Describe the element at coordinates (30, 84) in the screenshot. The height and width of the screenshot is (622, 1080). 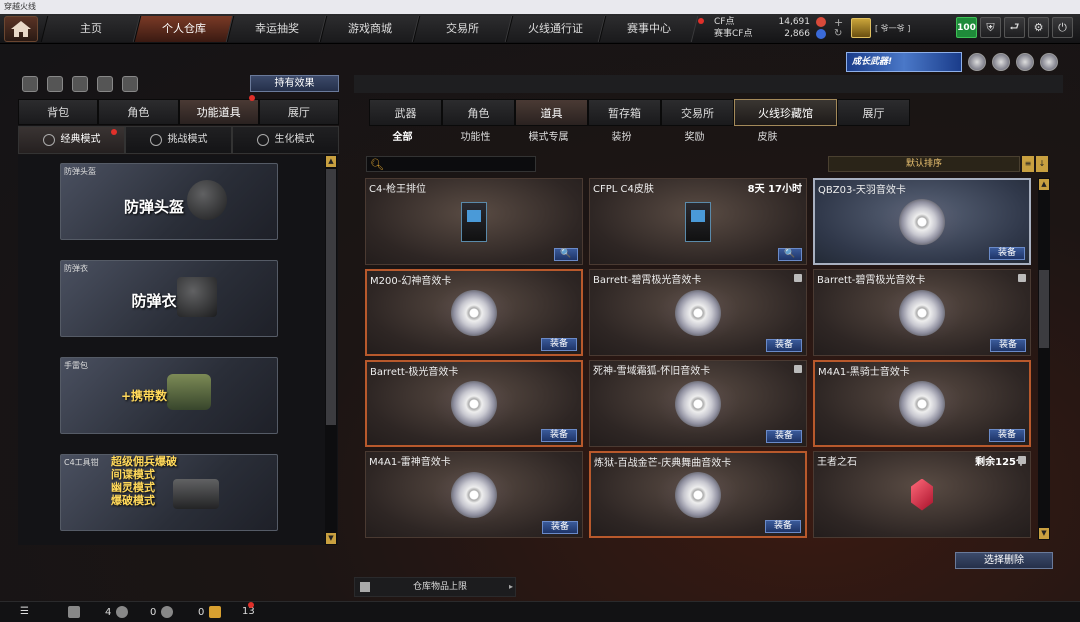
I see `ammo-icon` at that location.